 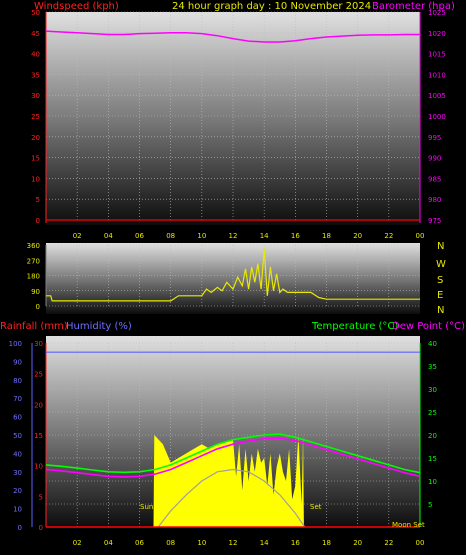 I want to click on barometer-tick-label: 1000, so click(x=437, y=117).